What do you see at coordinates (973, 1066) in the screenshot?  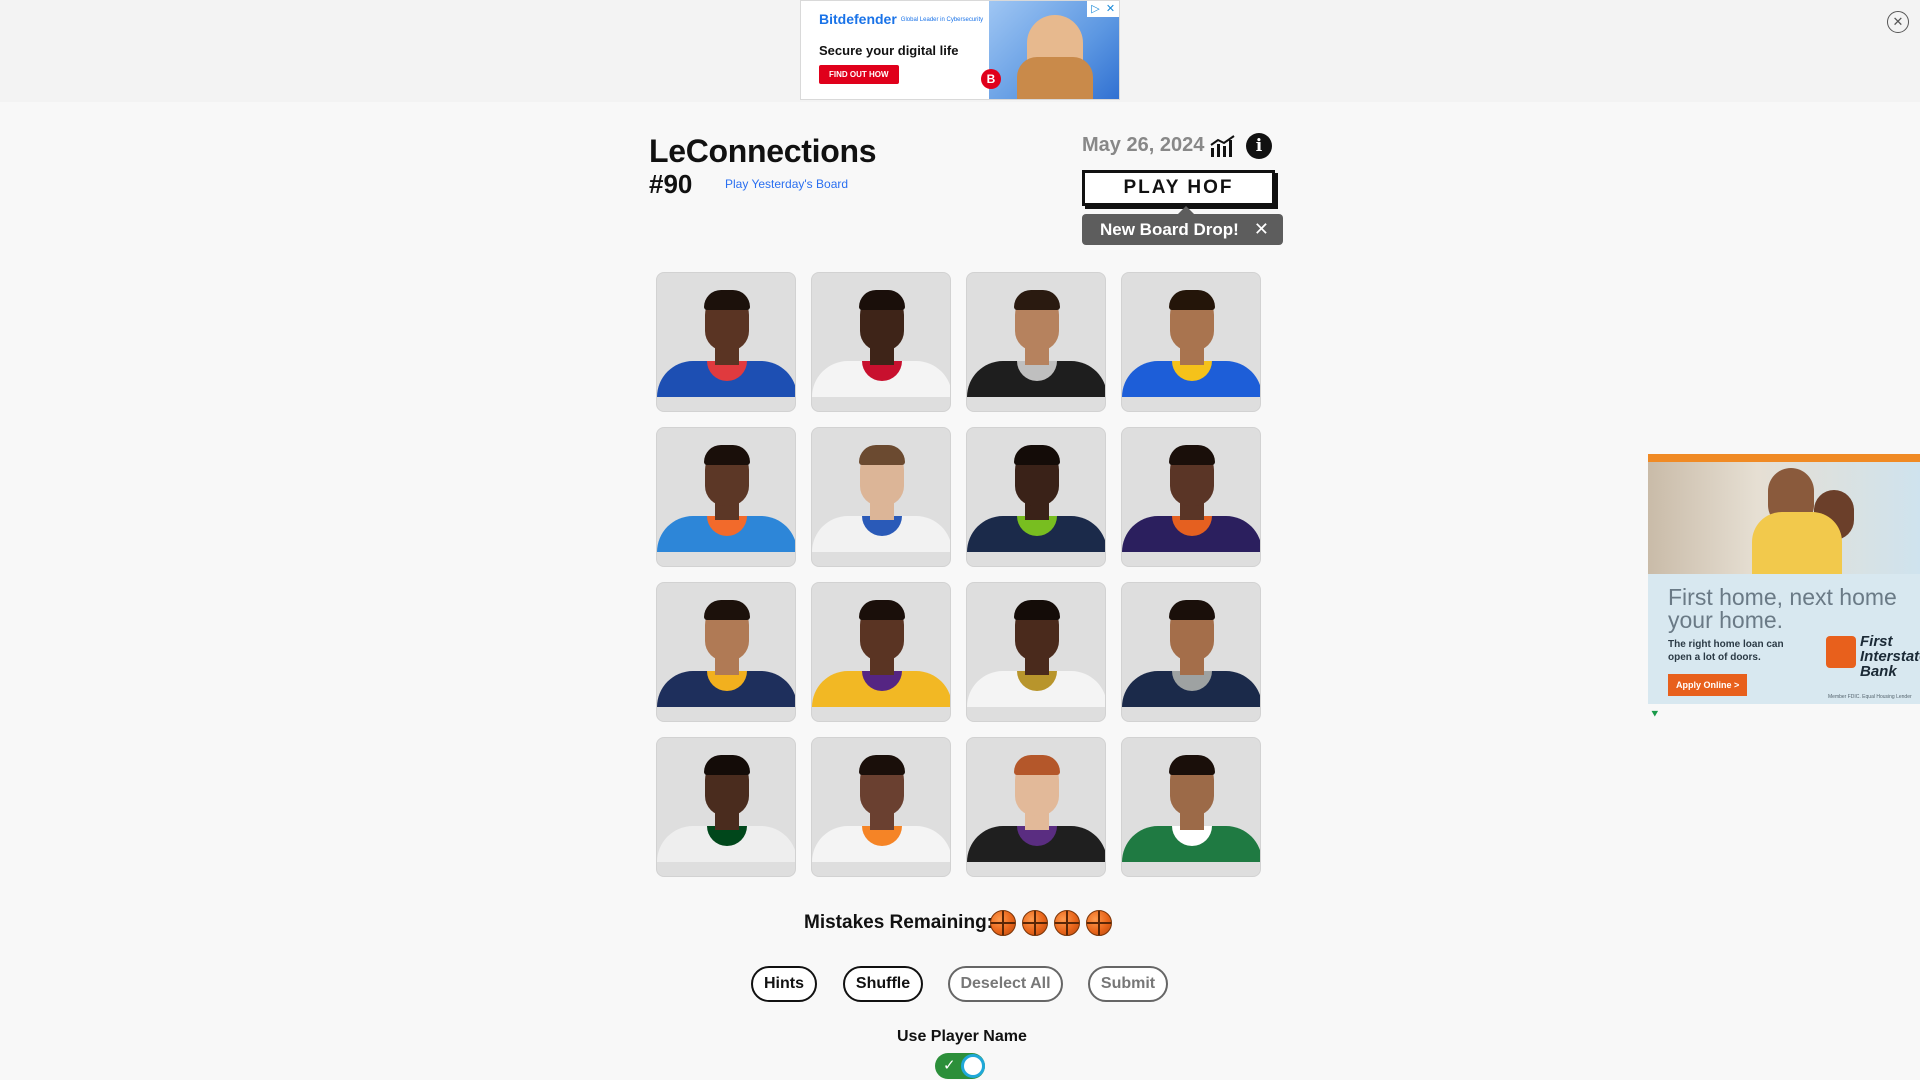 I see `toggle-knob` at bounding box center [973, 1066].